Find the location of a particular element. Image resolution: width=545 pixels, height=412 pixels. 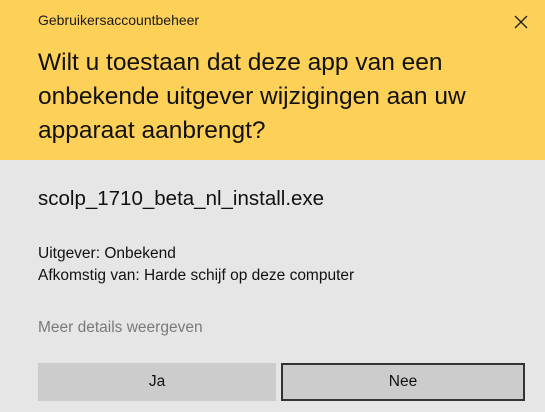

close-icon is located at coordinates (521, 22).